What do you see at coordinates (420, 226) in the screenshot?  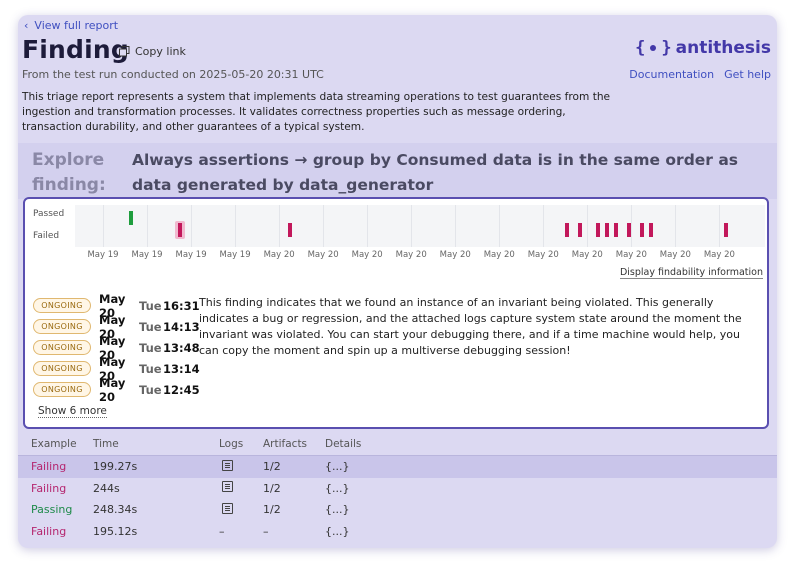 I see `findability-timeline-chart` at bounding box center [420, 226].